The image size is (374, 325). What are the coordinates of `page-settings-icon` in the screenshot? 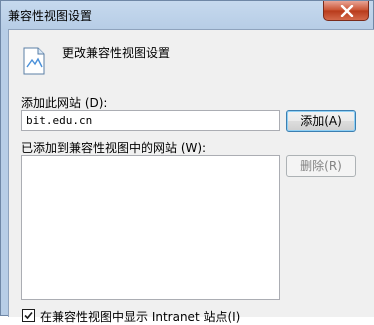 It's located at (34, 61).